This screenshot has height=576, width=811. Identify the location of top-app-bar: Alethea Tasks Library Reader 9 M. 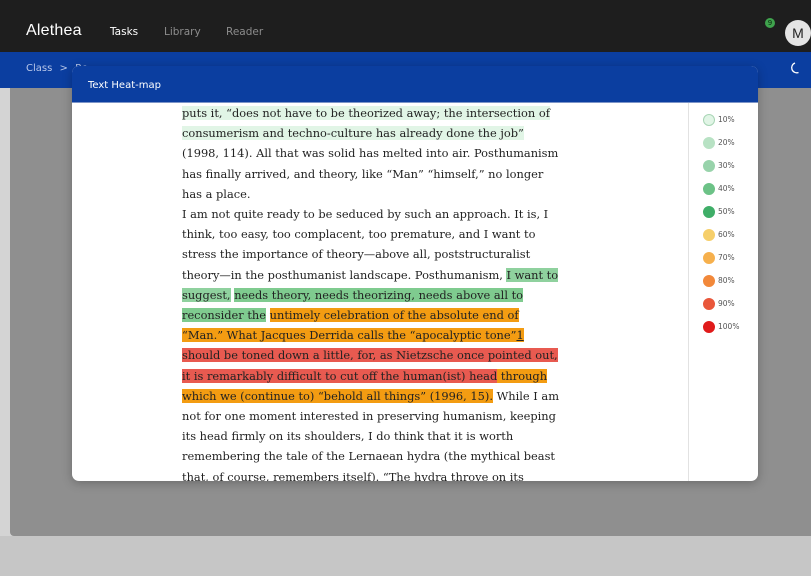
(405, 26).